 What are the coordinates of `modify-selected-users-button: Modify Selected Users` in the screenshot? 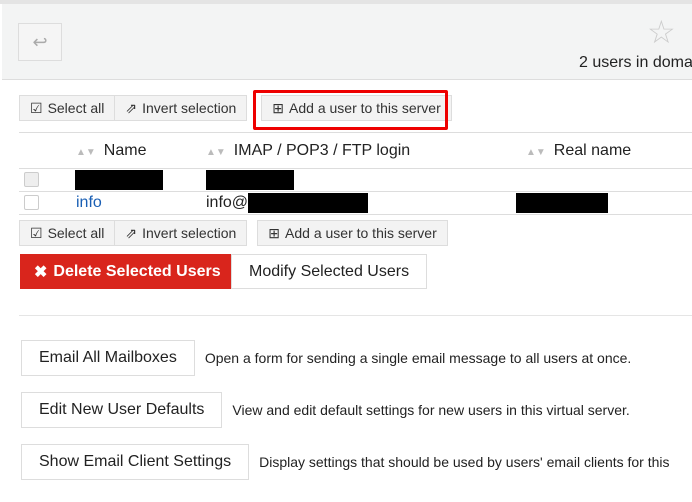 It's located at (329, 271).